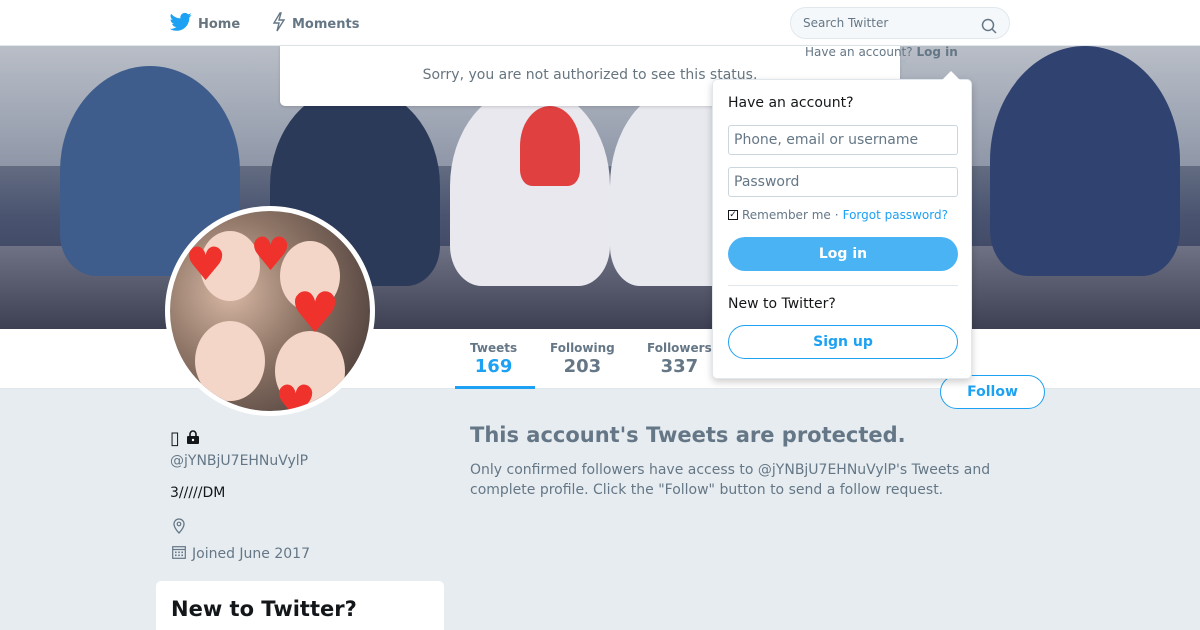 The height and width of the screenshot is (630, 1200). What do you see at coordinates (688, 435) in the screenshot?
I see `protected-title: This account's Tweets are protected.` at bounding box center [688, 435].